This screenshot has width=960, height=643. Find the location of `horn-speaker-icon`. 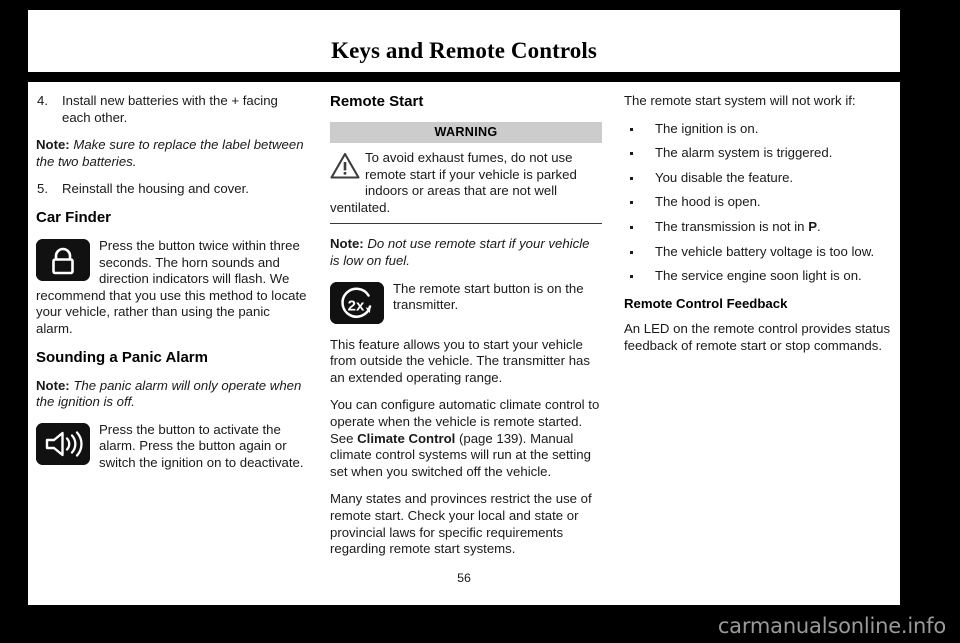

horn-speaker-icon is located at coordinates (63, 443).